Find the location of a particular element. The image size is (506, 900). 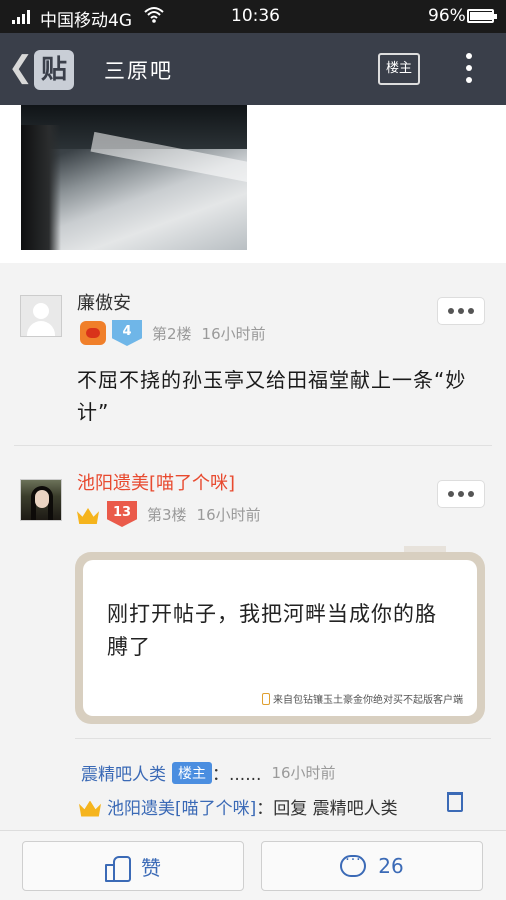

comment-icon is located at coordinates (353, 864).